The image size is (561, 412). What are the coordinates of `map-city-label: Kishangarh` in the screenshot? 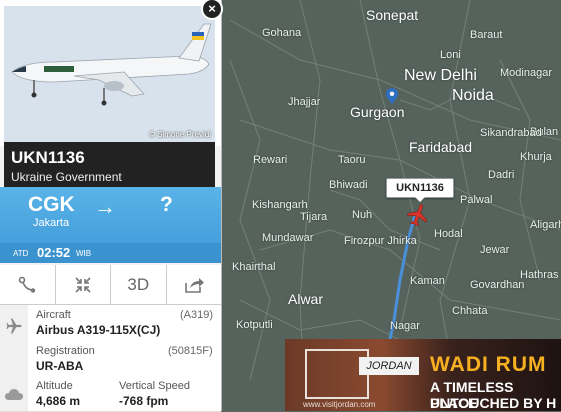 It's located at (280, 205).